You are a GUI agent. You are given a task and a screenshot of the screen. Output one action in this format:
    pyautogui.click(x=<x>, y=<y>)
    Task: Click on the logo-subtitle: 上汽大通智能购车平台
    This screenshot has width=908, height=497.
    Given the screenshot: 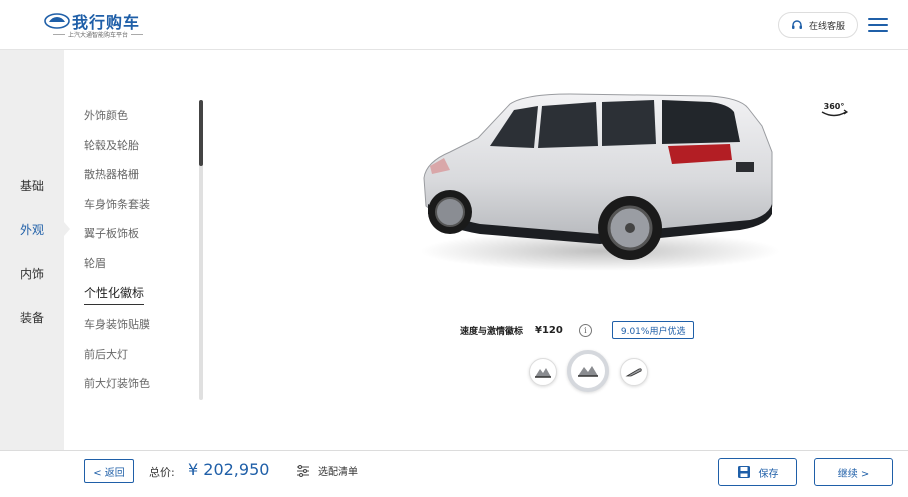 What is the action you would take?
    pyautogui.click(x=98, y=34)
    